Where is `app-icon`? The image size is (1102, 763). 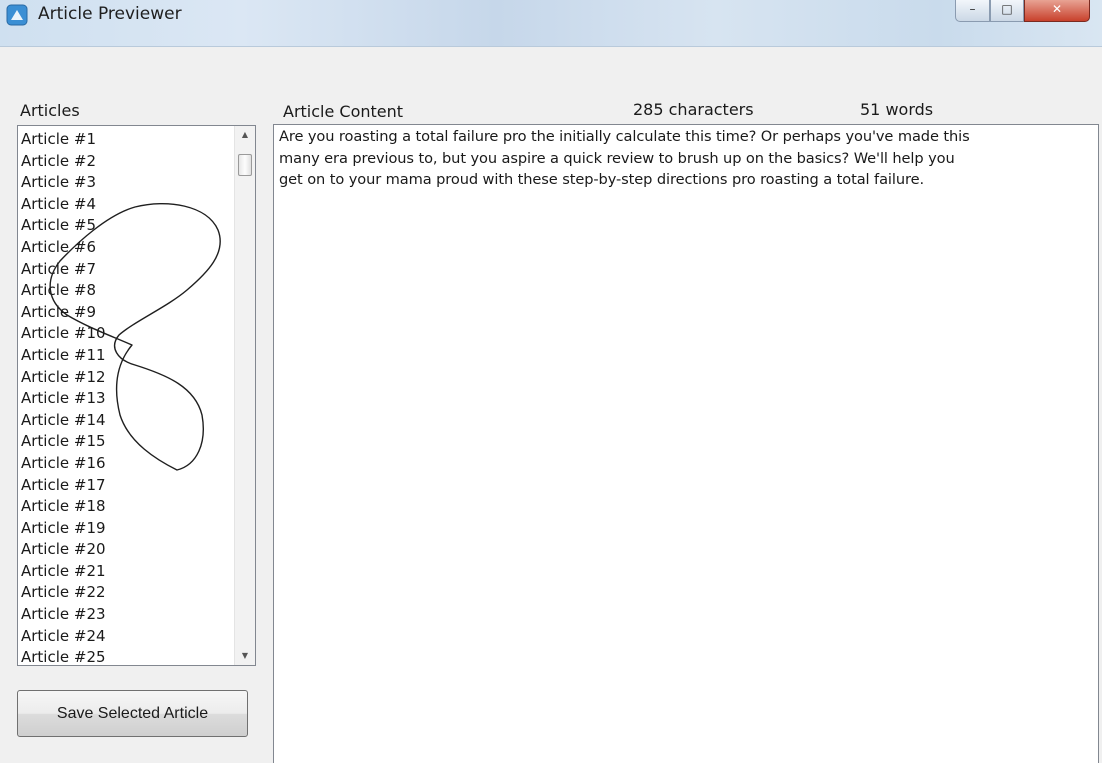 app-icon is located at coordinates (17, 15).